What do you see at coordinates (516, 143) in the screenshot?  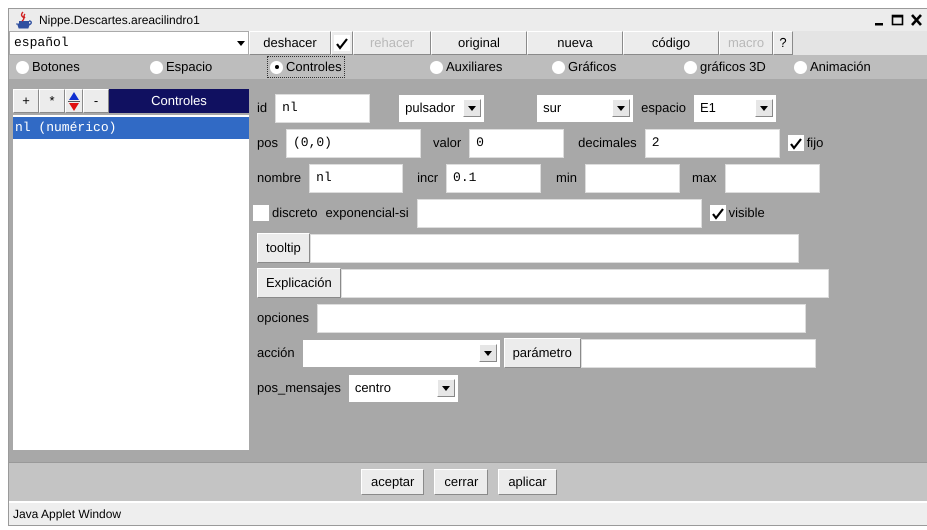 I see `input-field: 0` at bounding box center [516, 143].